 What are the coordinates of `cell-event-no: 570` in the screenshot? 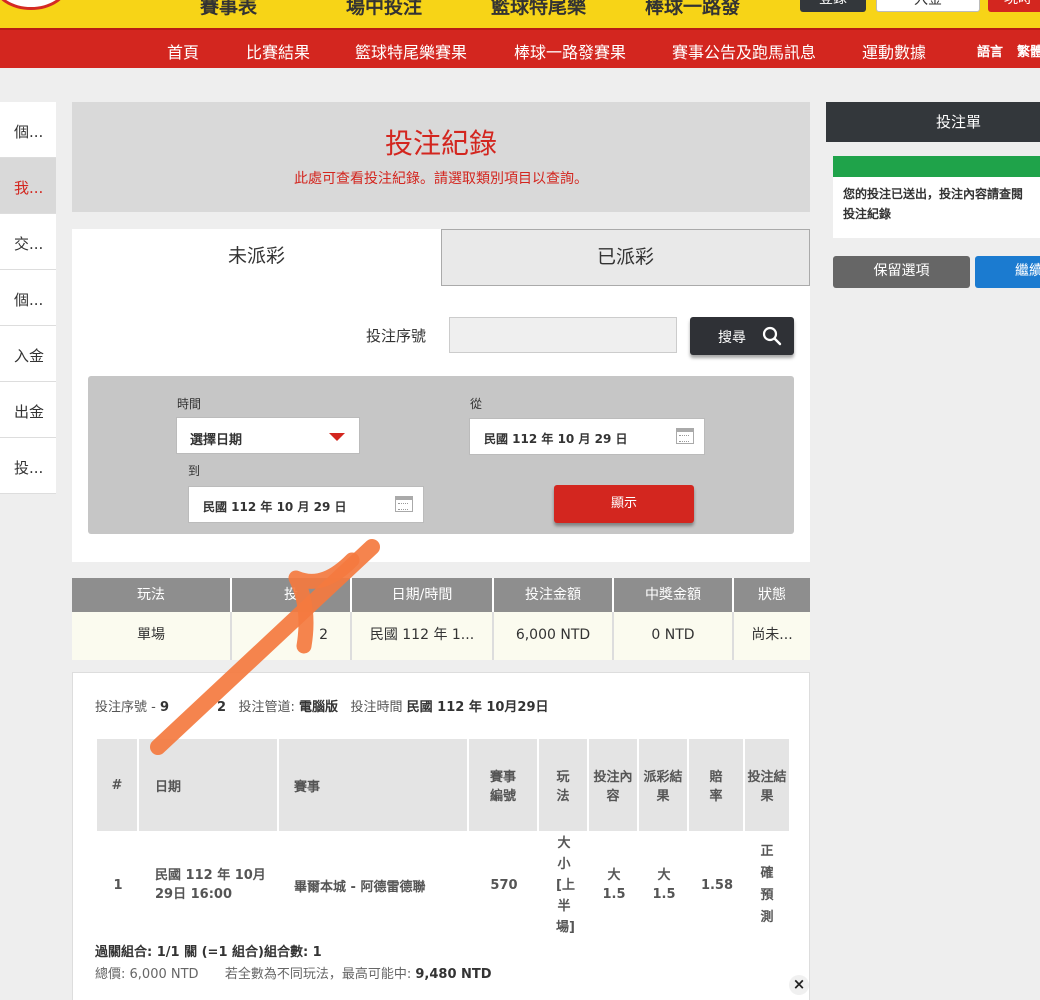 It's located at (504, 885).